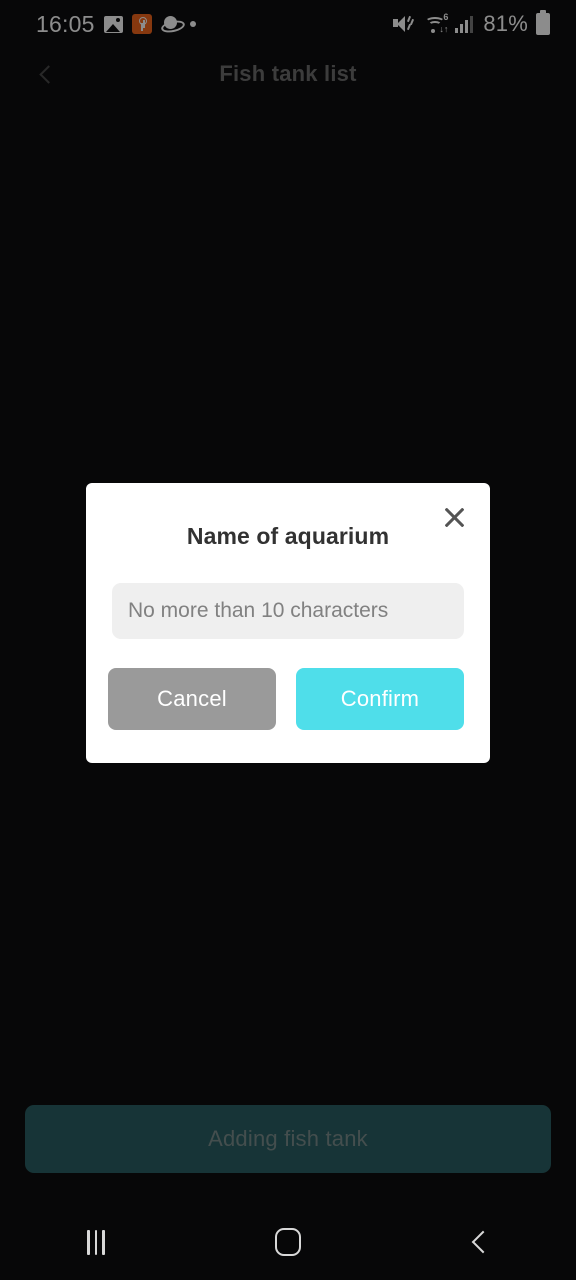 This screenshot has height=1280, width=576. I want to click on android-nav-bar, so click(288, 1242).